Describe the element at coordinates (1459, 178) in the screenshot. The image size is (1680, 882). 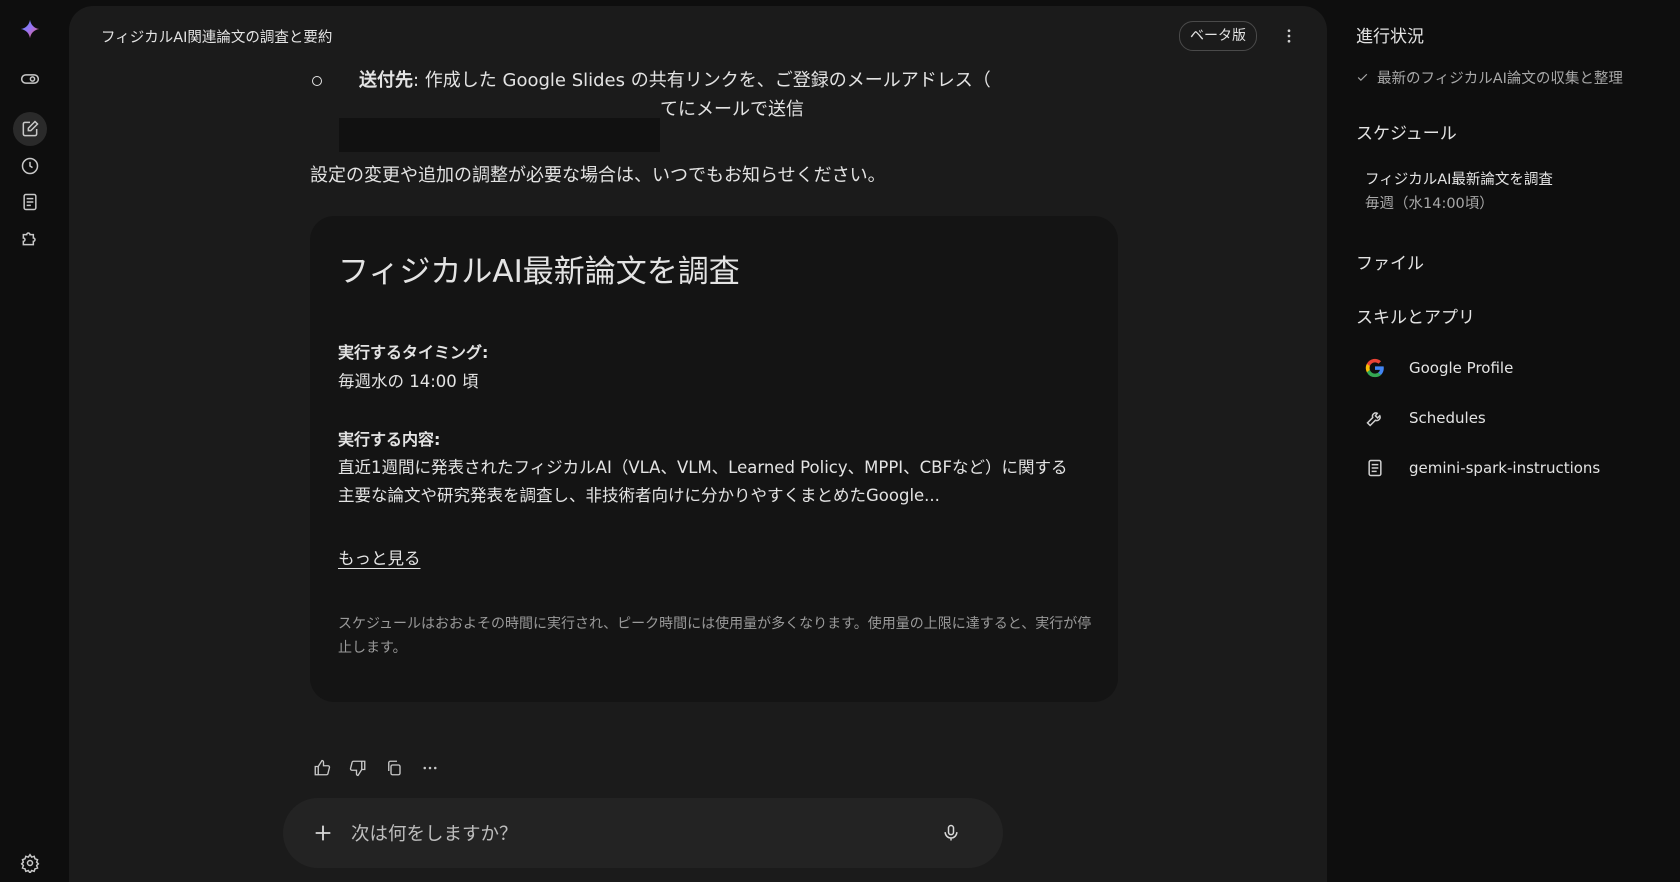
I see `schedule-item-title: フィジカルAI最新論文を調査` at that location.